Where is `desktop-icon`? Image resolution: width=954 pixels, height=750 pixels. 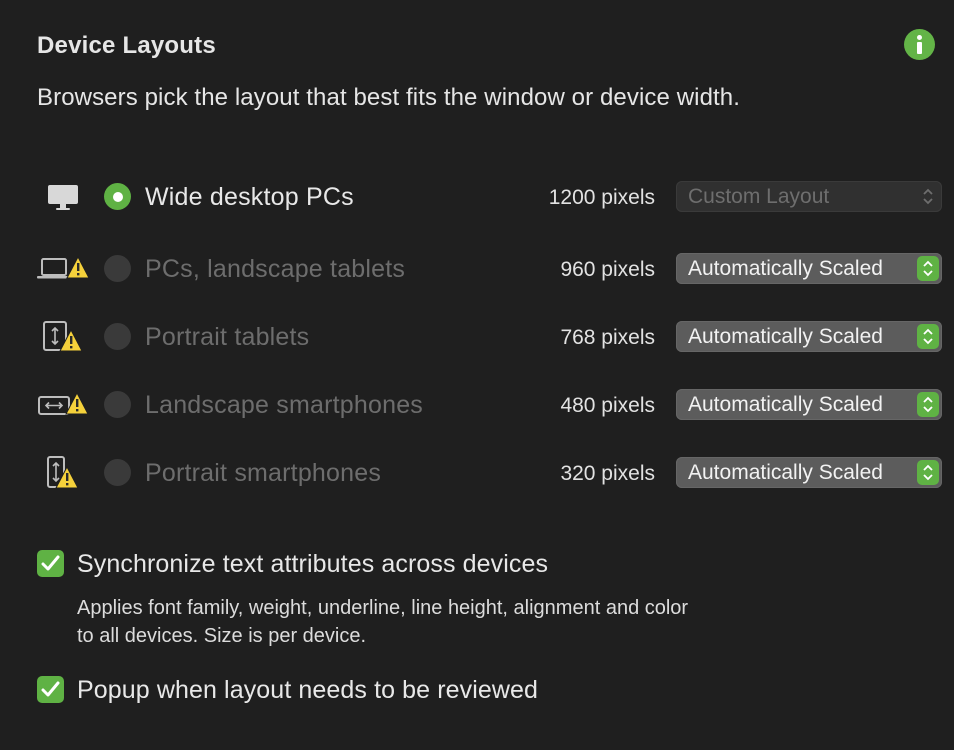
desktop-icon is located at coordinates (63, 197).